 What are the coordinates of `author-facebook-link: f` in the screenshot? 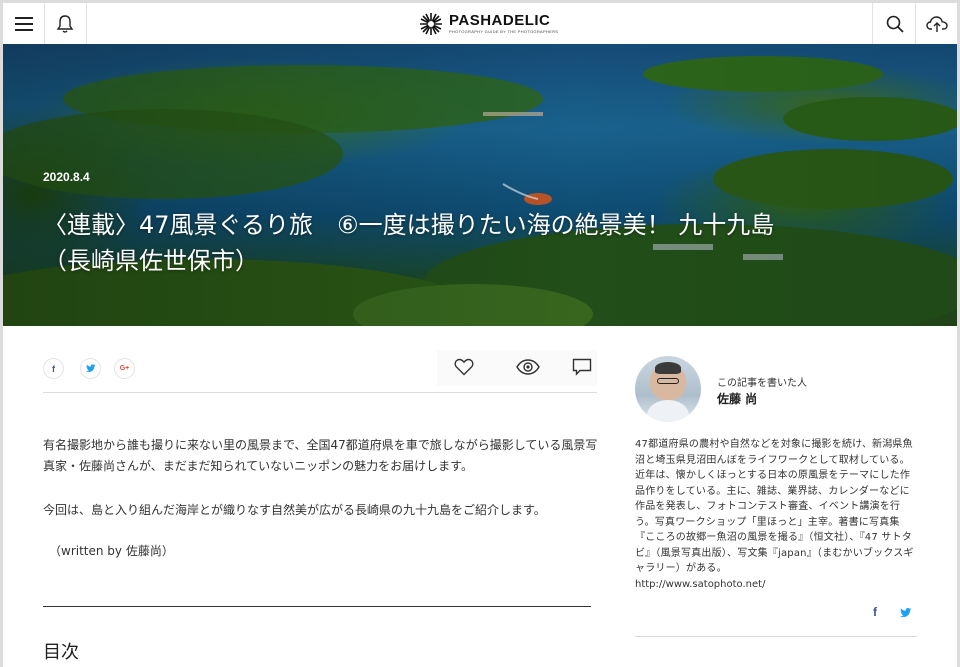 It's located at (875, 612).